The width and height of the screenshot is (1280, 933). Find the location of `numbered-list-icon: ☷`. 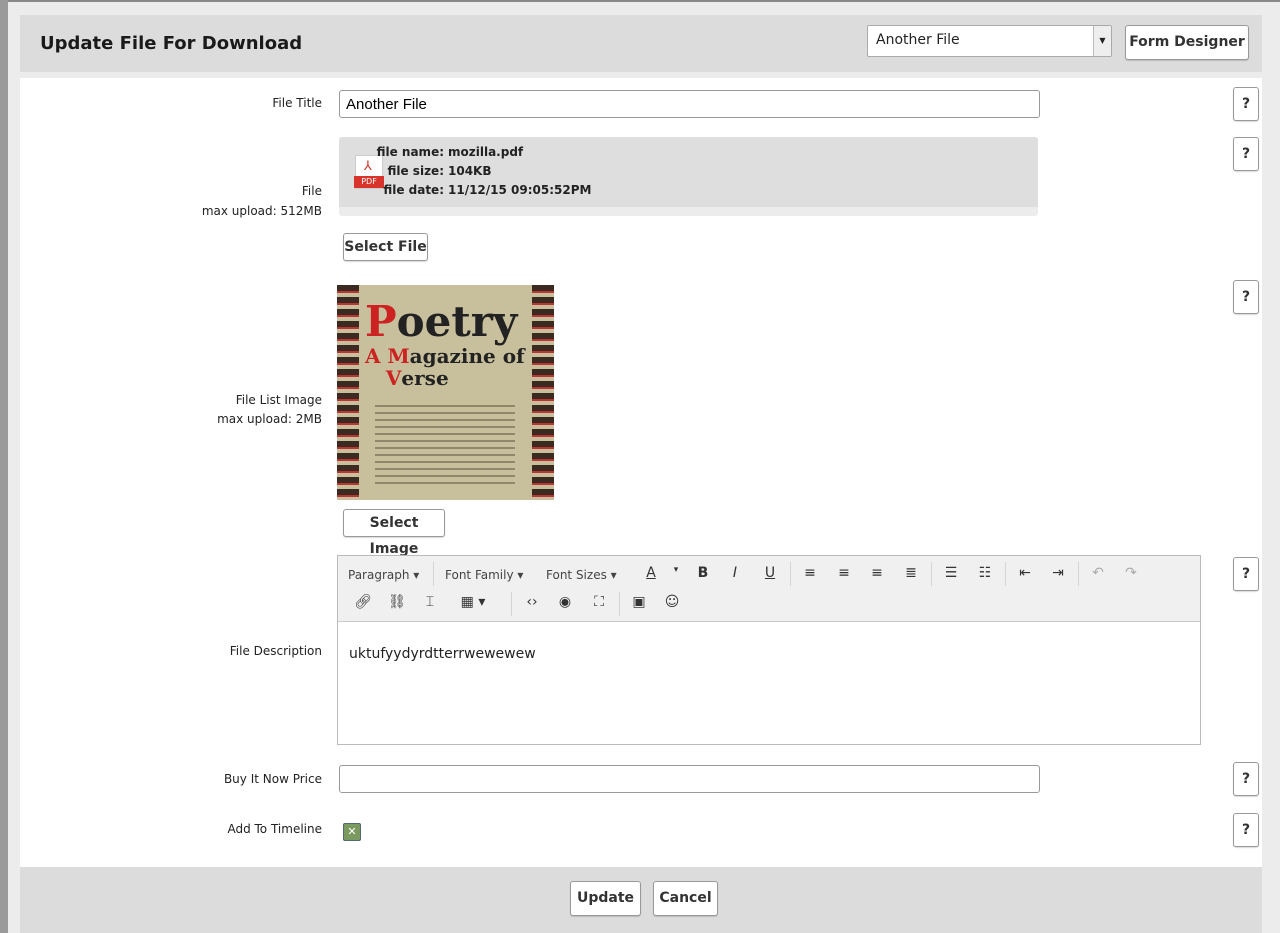

numbered-list-icon: ☷ is located at coordinates (985, 573).